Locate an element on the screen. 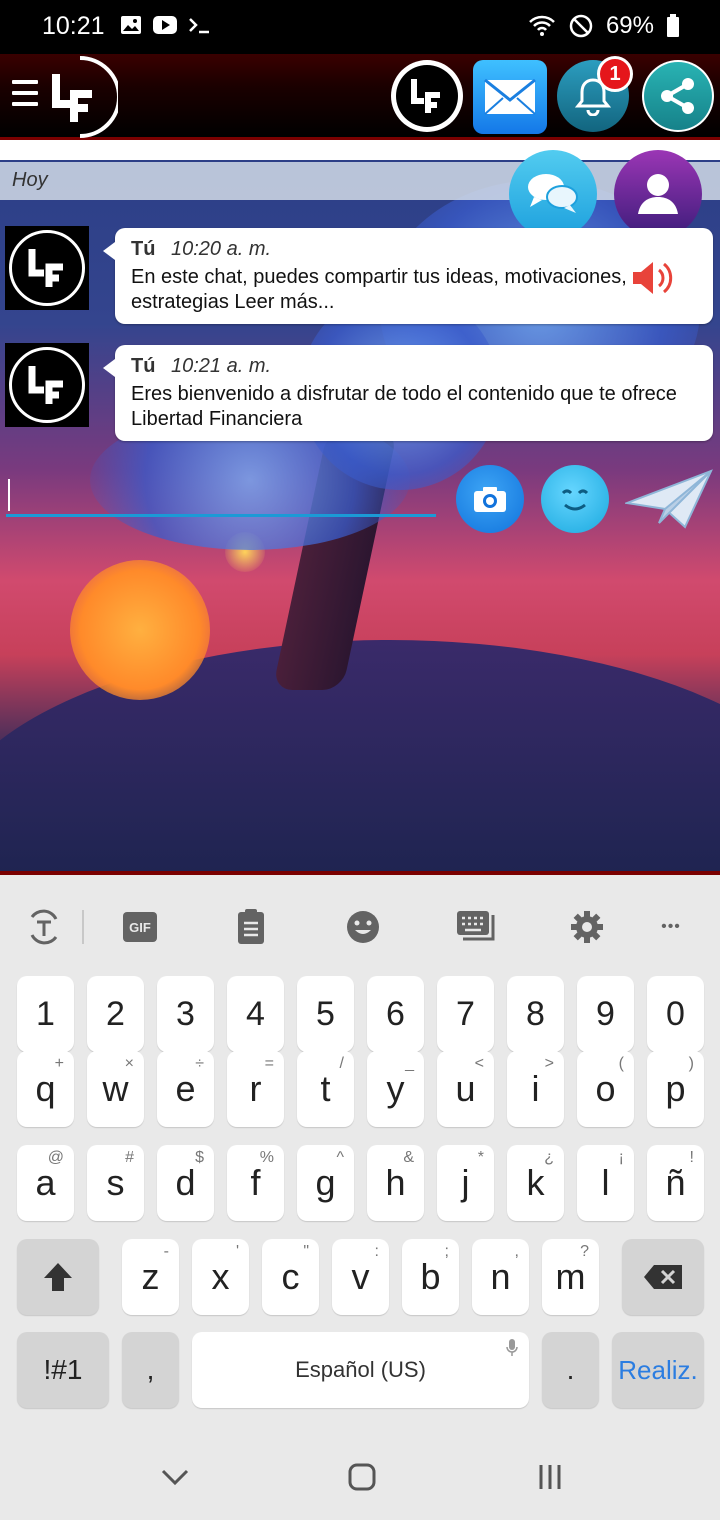 The height and width of the screenshot is (1520, 720). camera-button is located at coordinates (490, 499).